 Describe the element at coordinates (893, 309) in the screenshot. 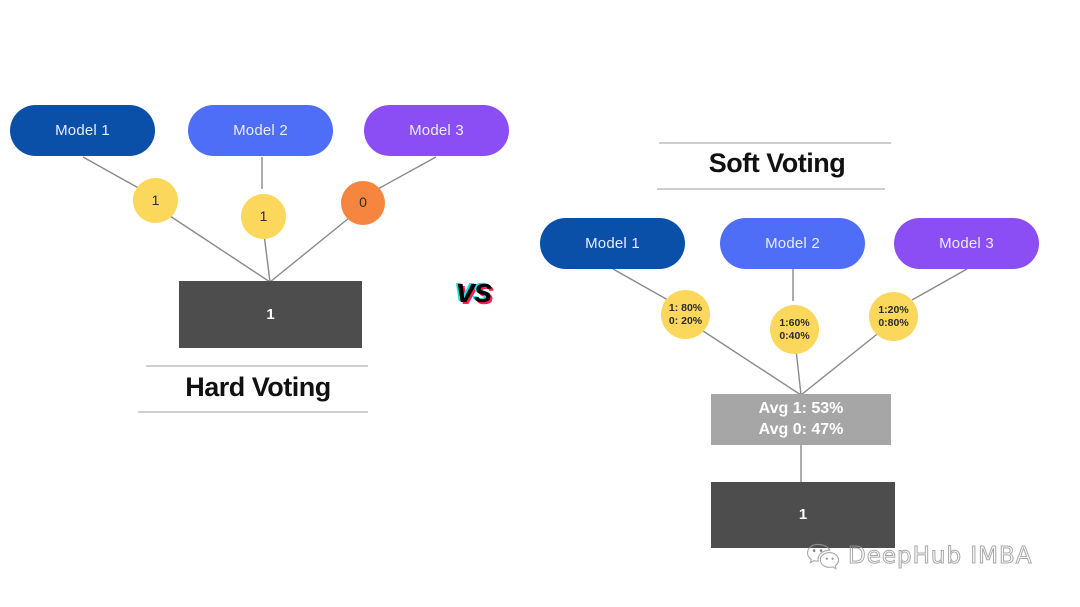

I see `soft-prob-3-line1: 1:20%` at that location.